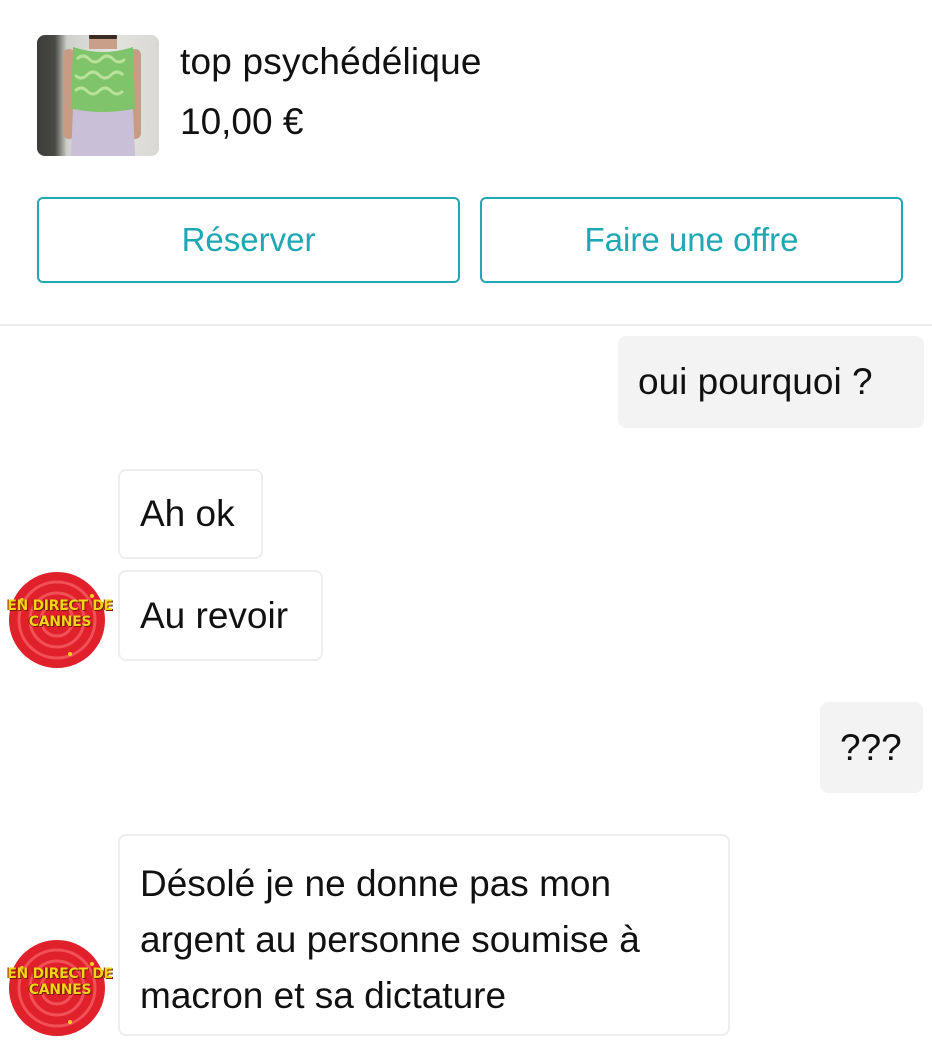  I want to click on reserve-button: Réserver, so click(248, 240).